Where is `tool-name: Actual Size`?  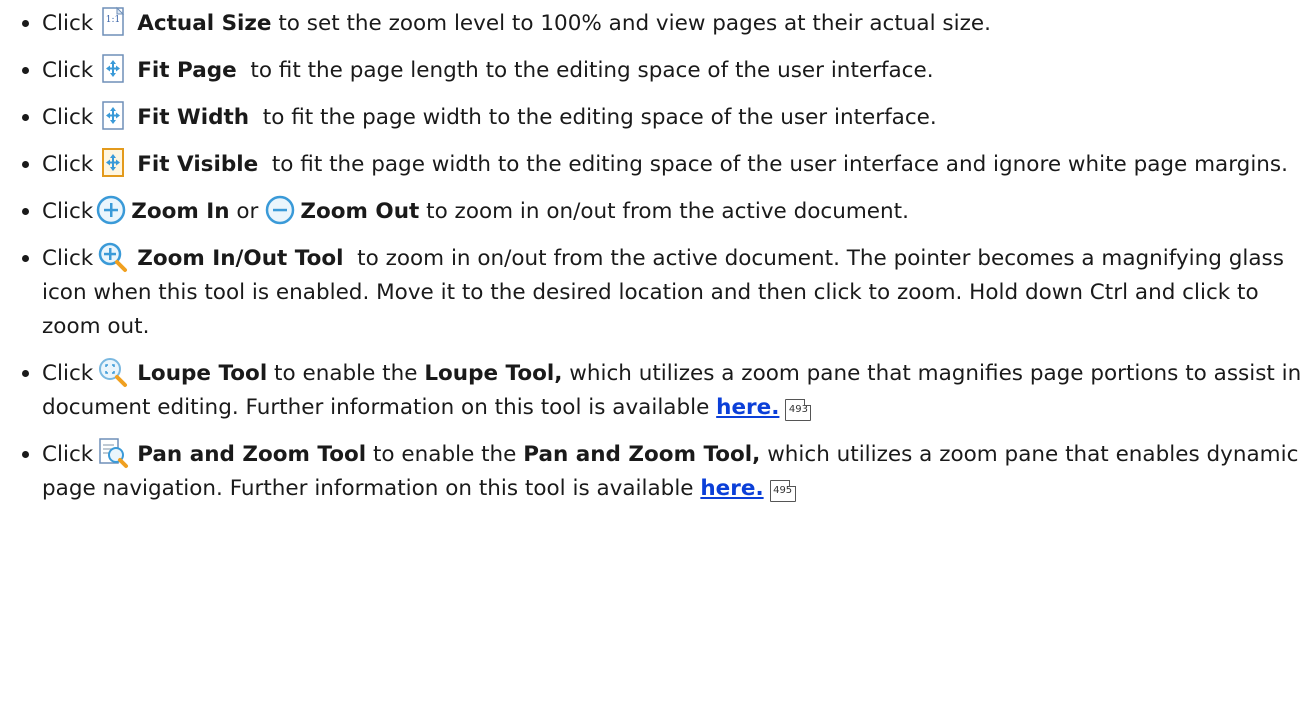
tool-name: Actual Size is located at coordinates (204, 23).